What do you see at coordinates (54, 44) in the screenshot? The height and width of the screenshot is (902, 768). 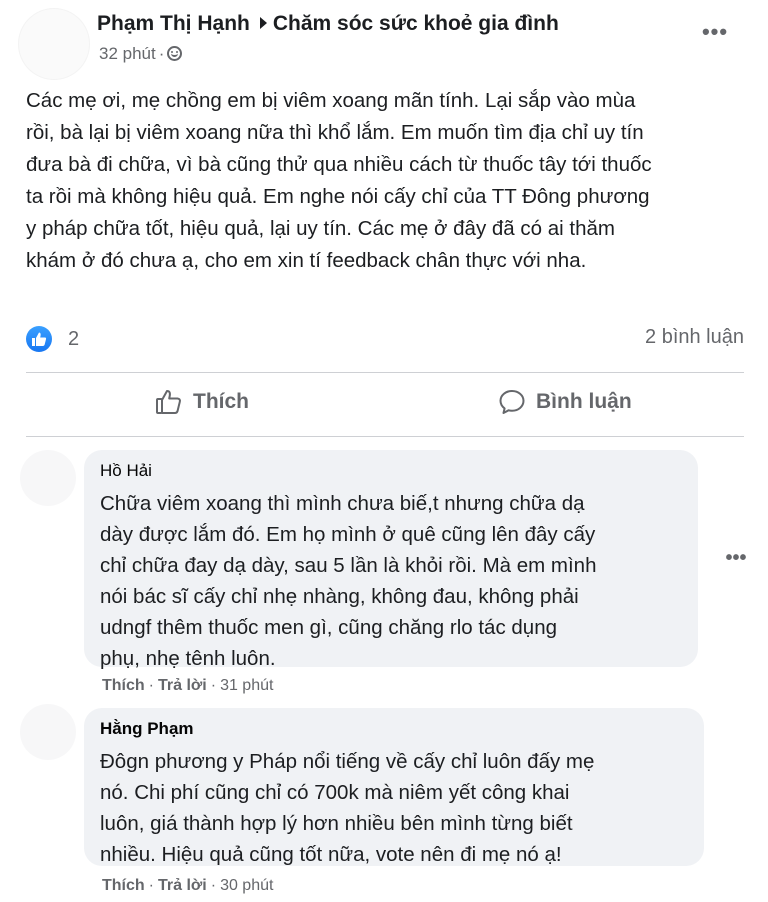 I see `author-avatar` at bounding box center [54, 44].